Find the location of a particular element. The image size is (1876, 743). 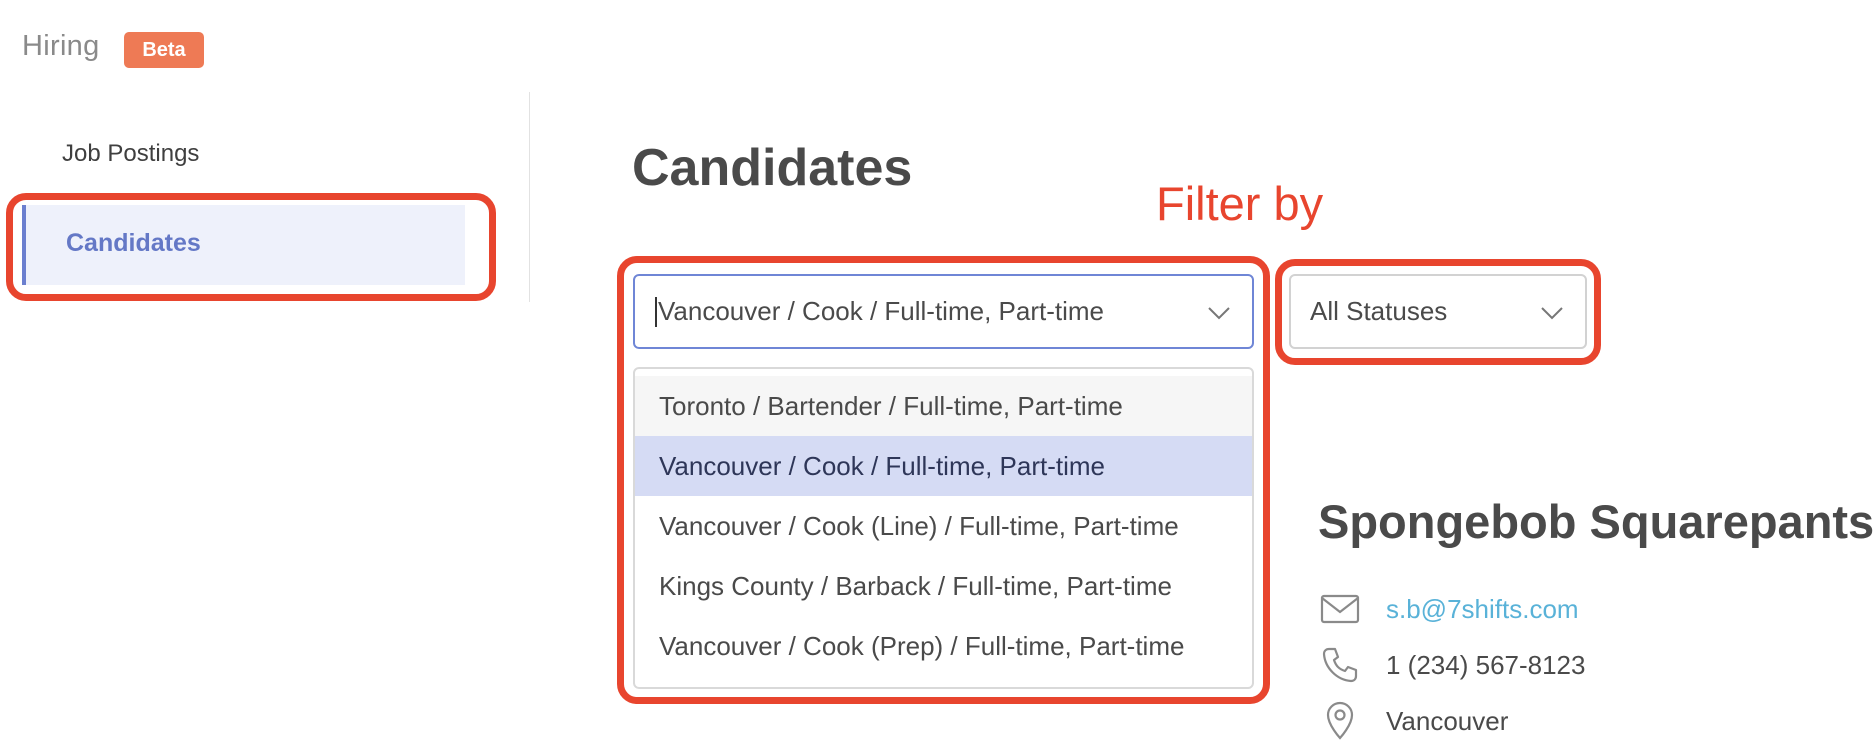

annotation-box-status-filter is located at coordinates (1438, 312).